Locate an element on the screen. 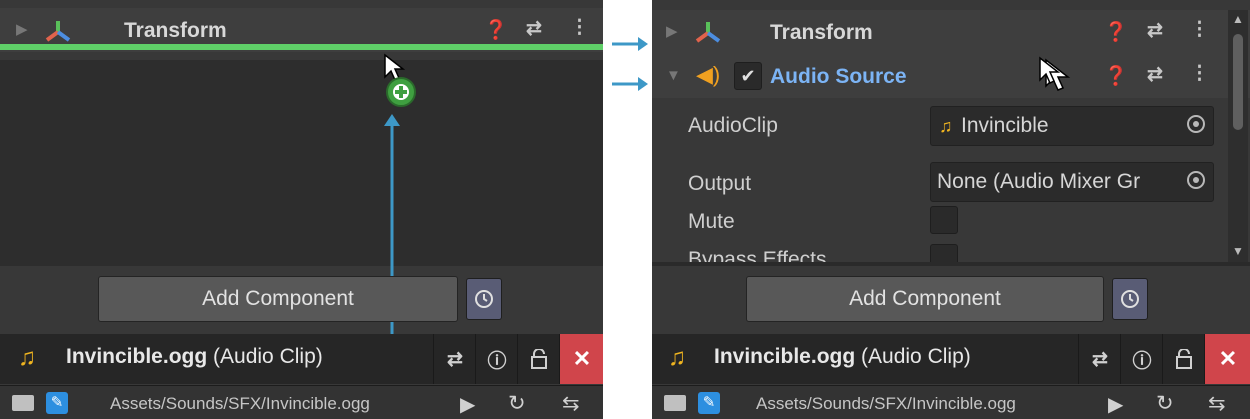  scroll-up-icon: ▲ is located at coordinates (1238, 19).